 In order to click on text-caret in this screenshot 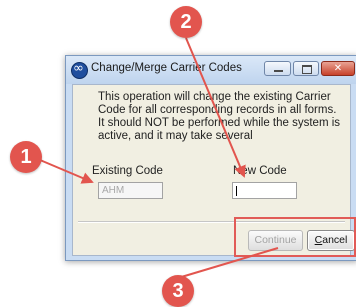, I will do `click(236, 191)`.